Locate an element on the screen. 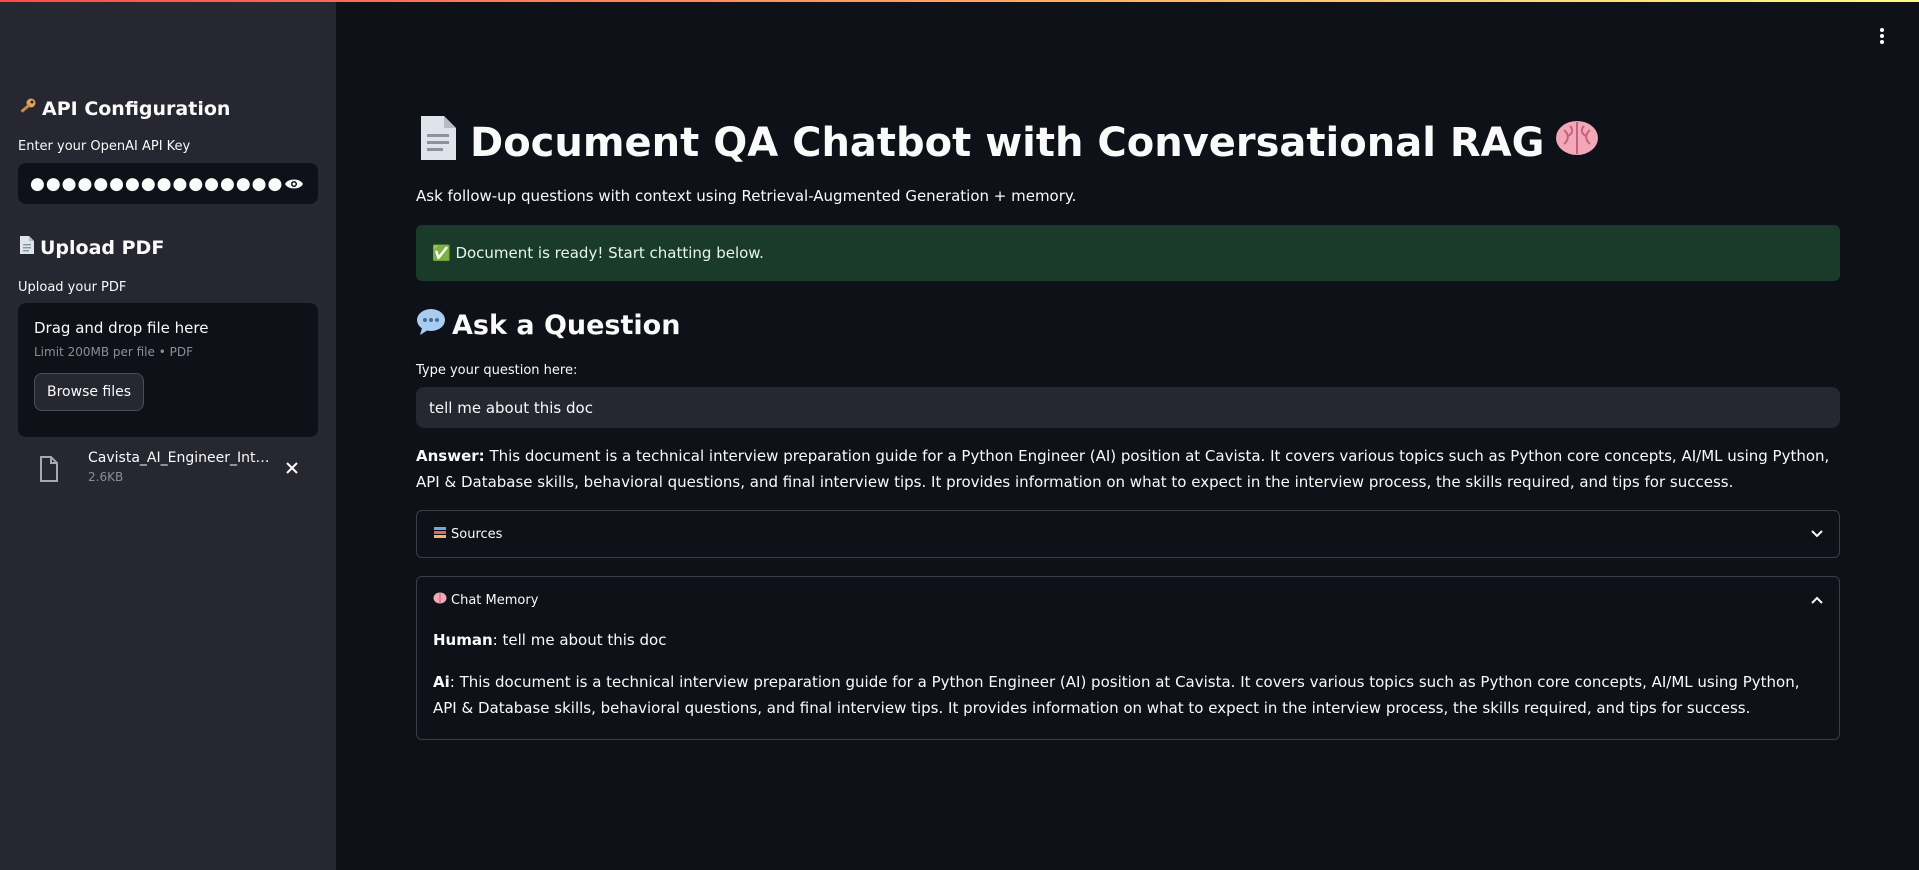 This screenshot has height=870, width=1919. ask-question-heading: Ask a Question is located at coordinates (548, 325).